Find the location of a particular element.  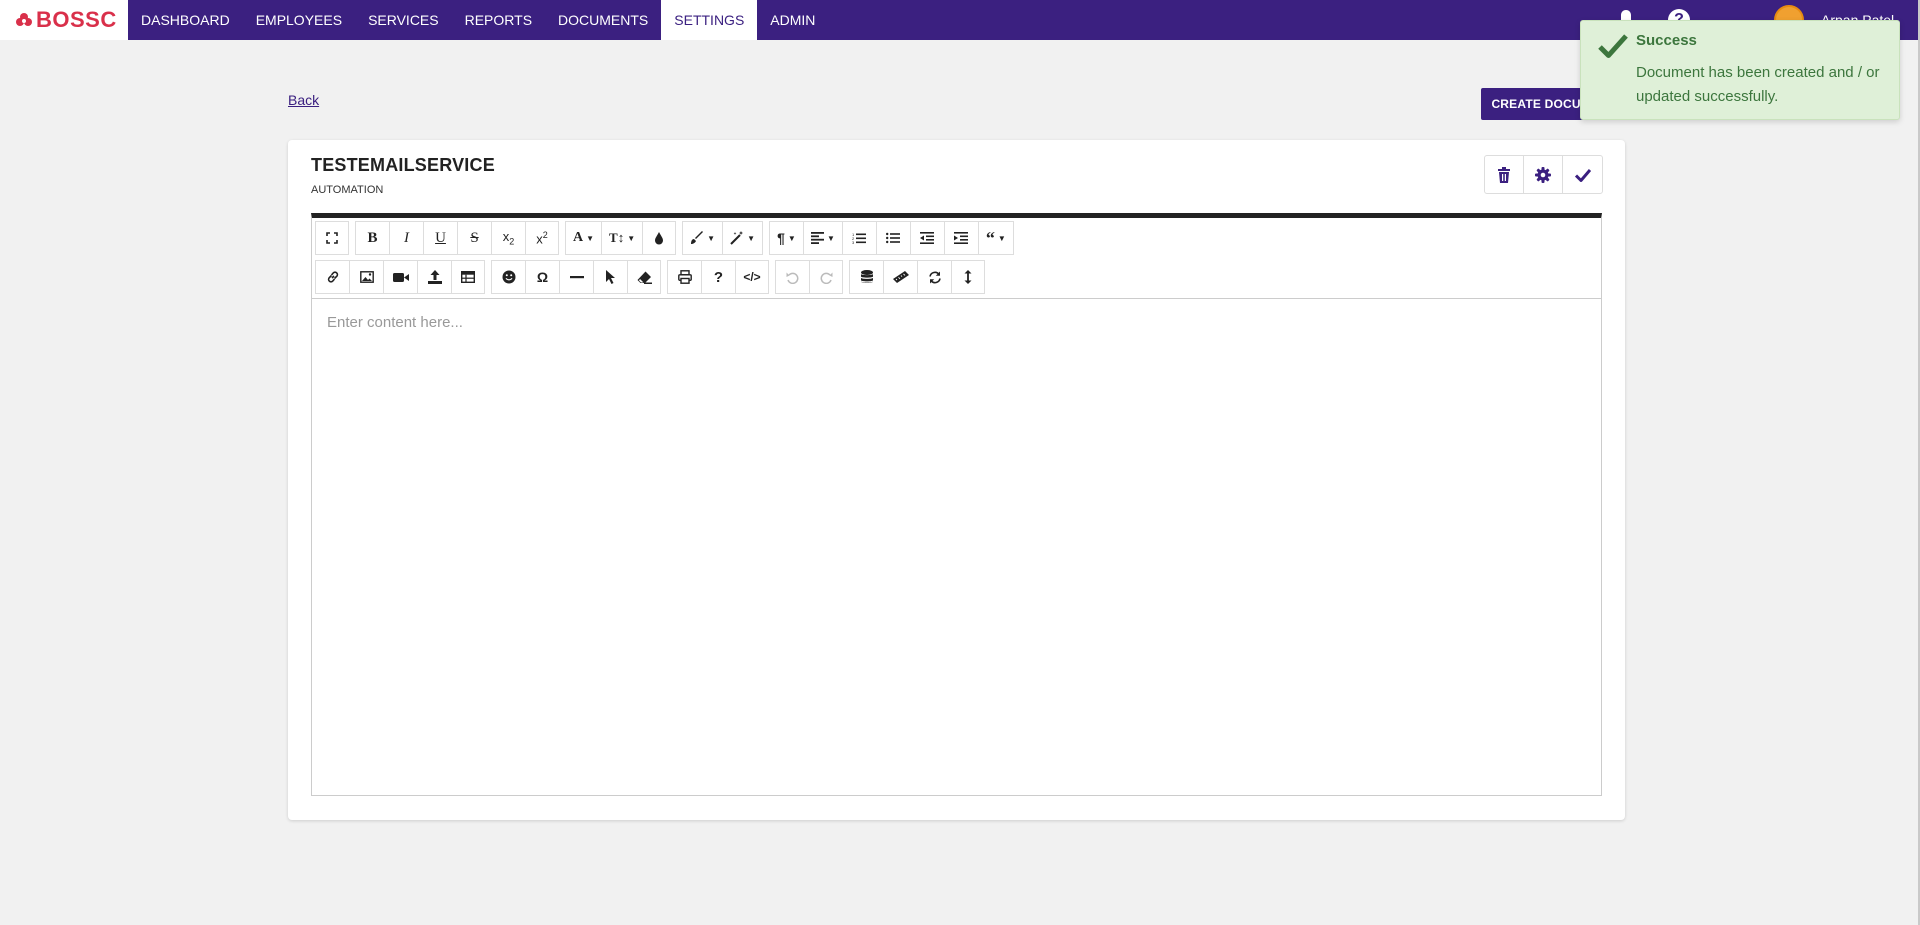

fullscreen-button is located at coordinates (332, 238).